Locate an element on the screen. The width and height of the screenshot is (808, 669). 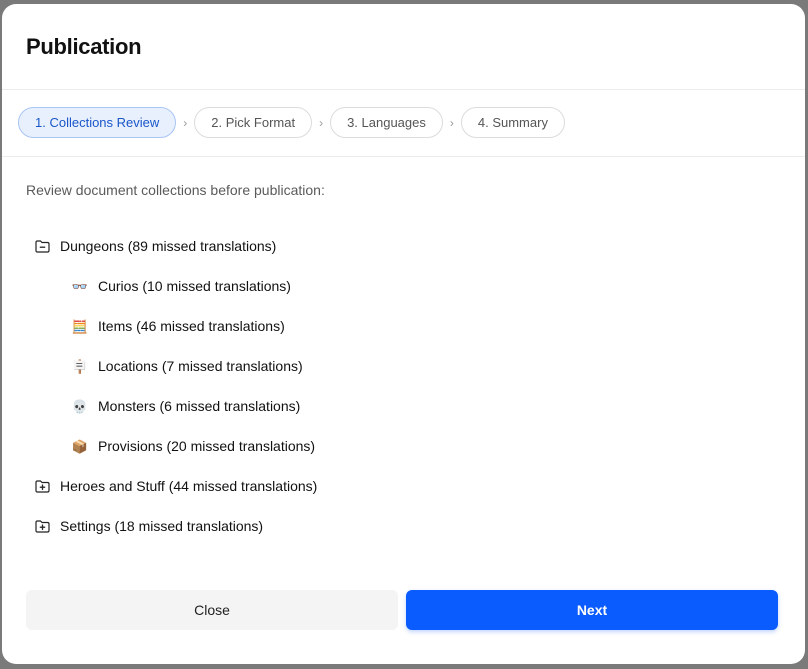
glasses-icon: 👓 is located at coordinates (80, 286).